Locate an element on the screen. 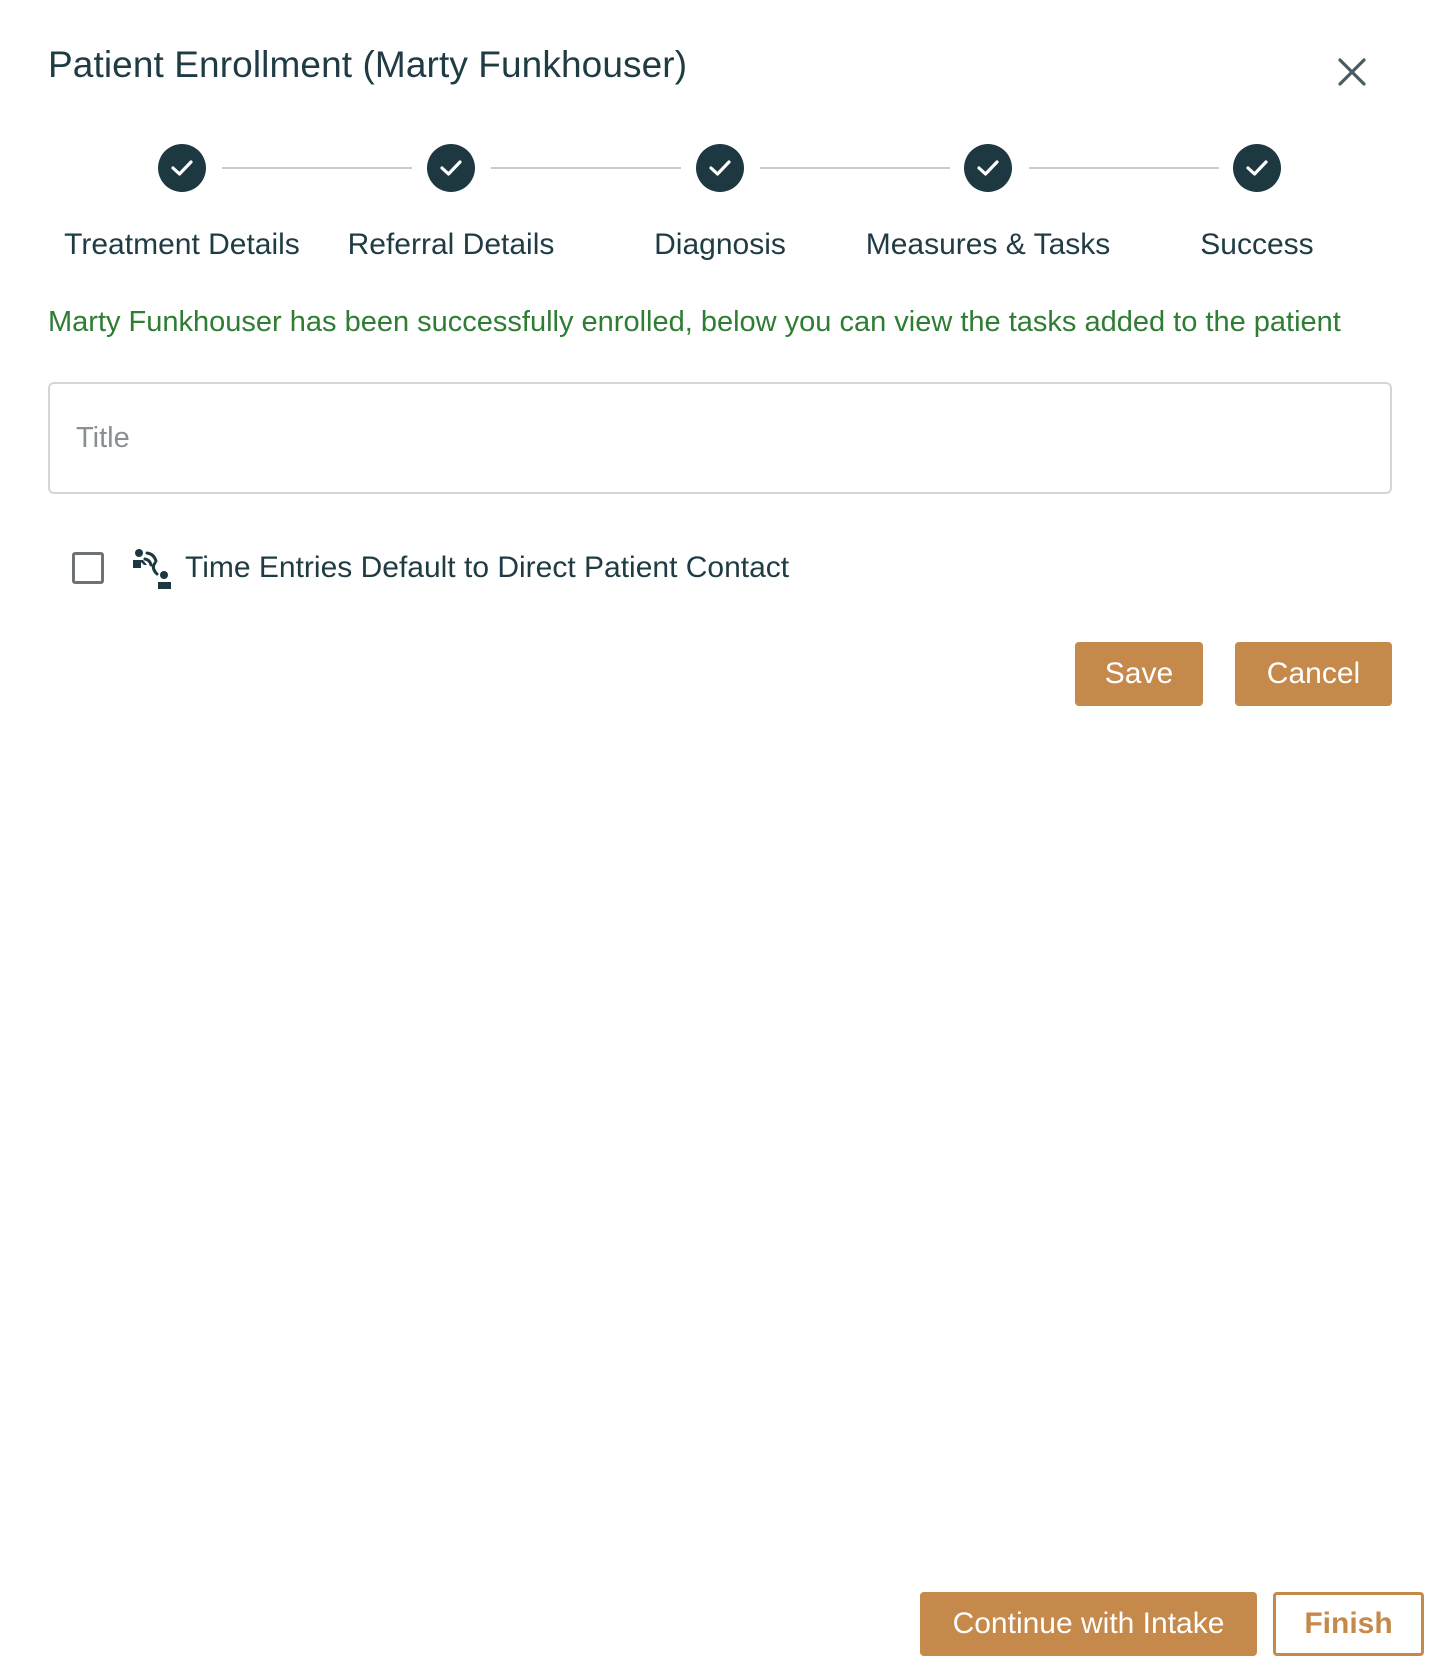 The image size is (1440, 1672). step-treatment-details-complete is located at coordinates (182, 168).